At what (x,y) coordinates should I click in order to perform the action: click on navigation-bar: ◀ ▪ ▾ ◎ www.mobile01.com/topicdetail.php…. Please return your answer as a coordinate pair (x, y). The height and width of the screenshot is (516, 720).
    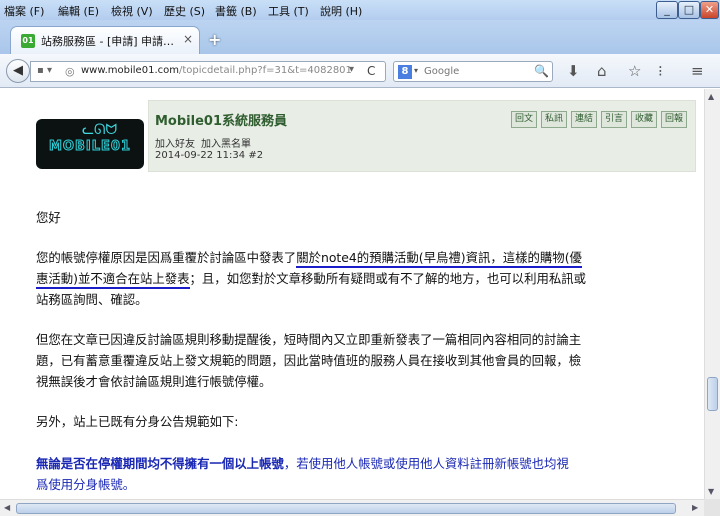
    Looking at the image, I should click on (360, 71).